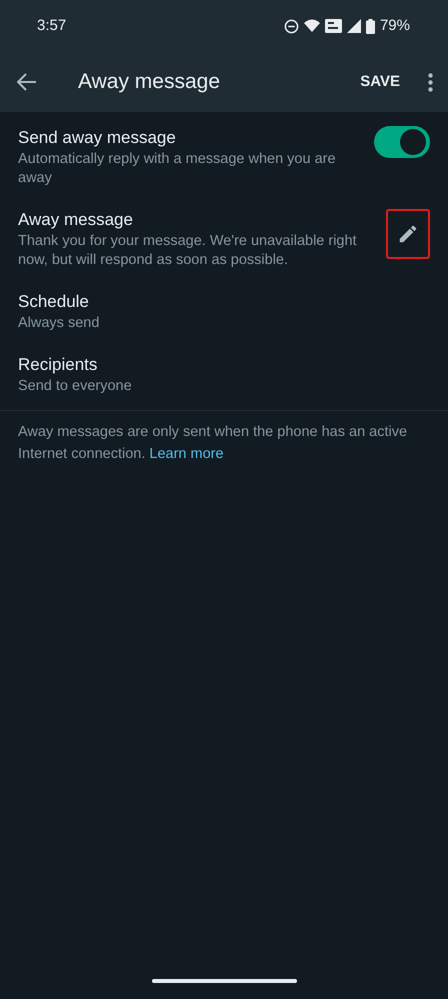 The height and width of the screenshot is (999, 448). Describe the element at coordinates (291, 26) in the screenshot. I see `do-not-disturb-icon` at that location.